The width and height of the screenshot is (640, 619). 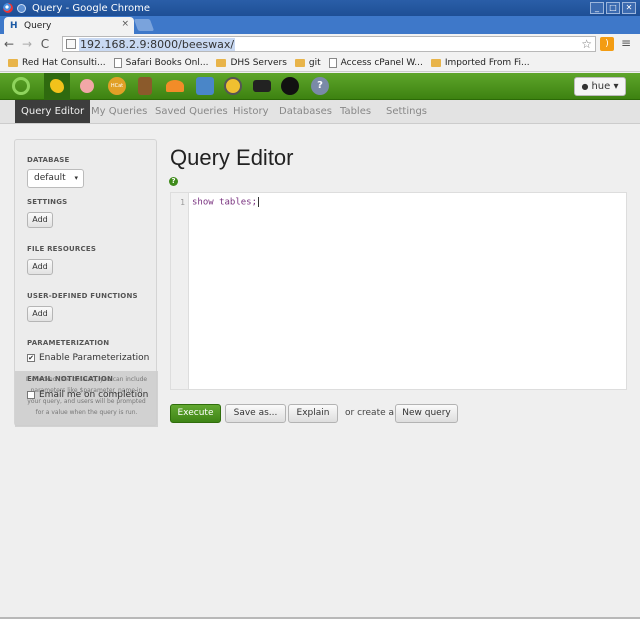 What do you see at coordinates (355, 111) in the screenshot?
I see `tab-tables: Tables` at bounding box center [355, 111].